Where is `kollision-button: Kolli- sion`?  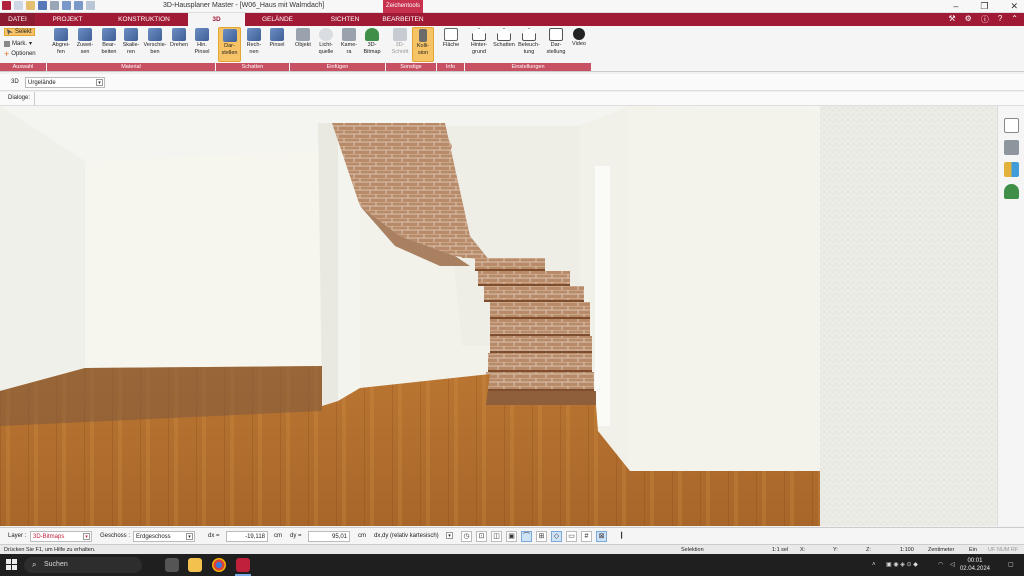
kollision-button: Kolli- sion is located at coordinates (423, 44).